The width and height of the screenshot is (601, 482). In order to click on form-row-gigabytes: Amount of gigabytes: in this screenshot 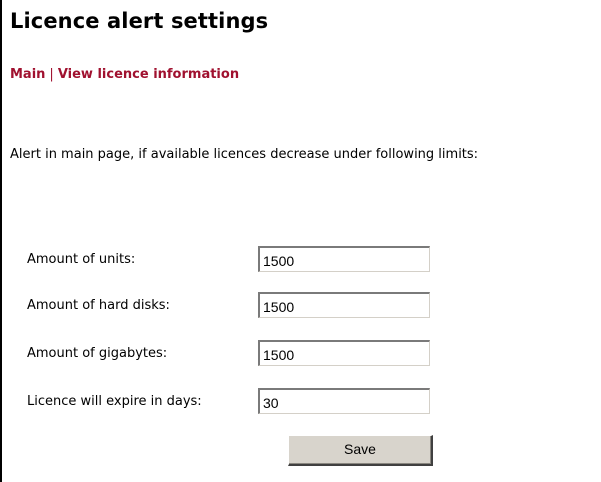, I will do `click(237, 353)`.